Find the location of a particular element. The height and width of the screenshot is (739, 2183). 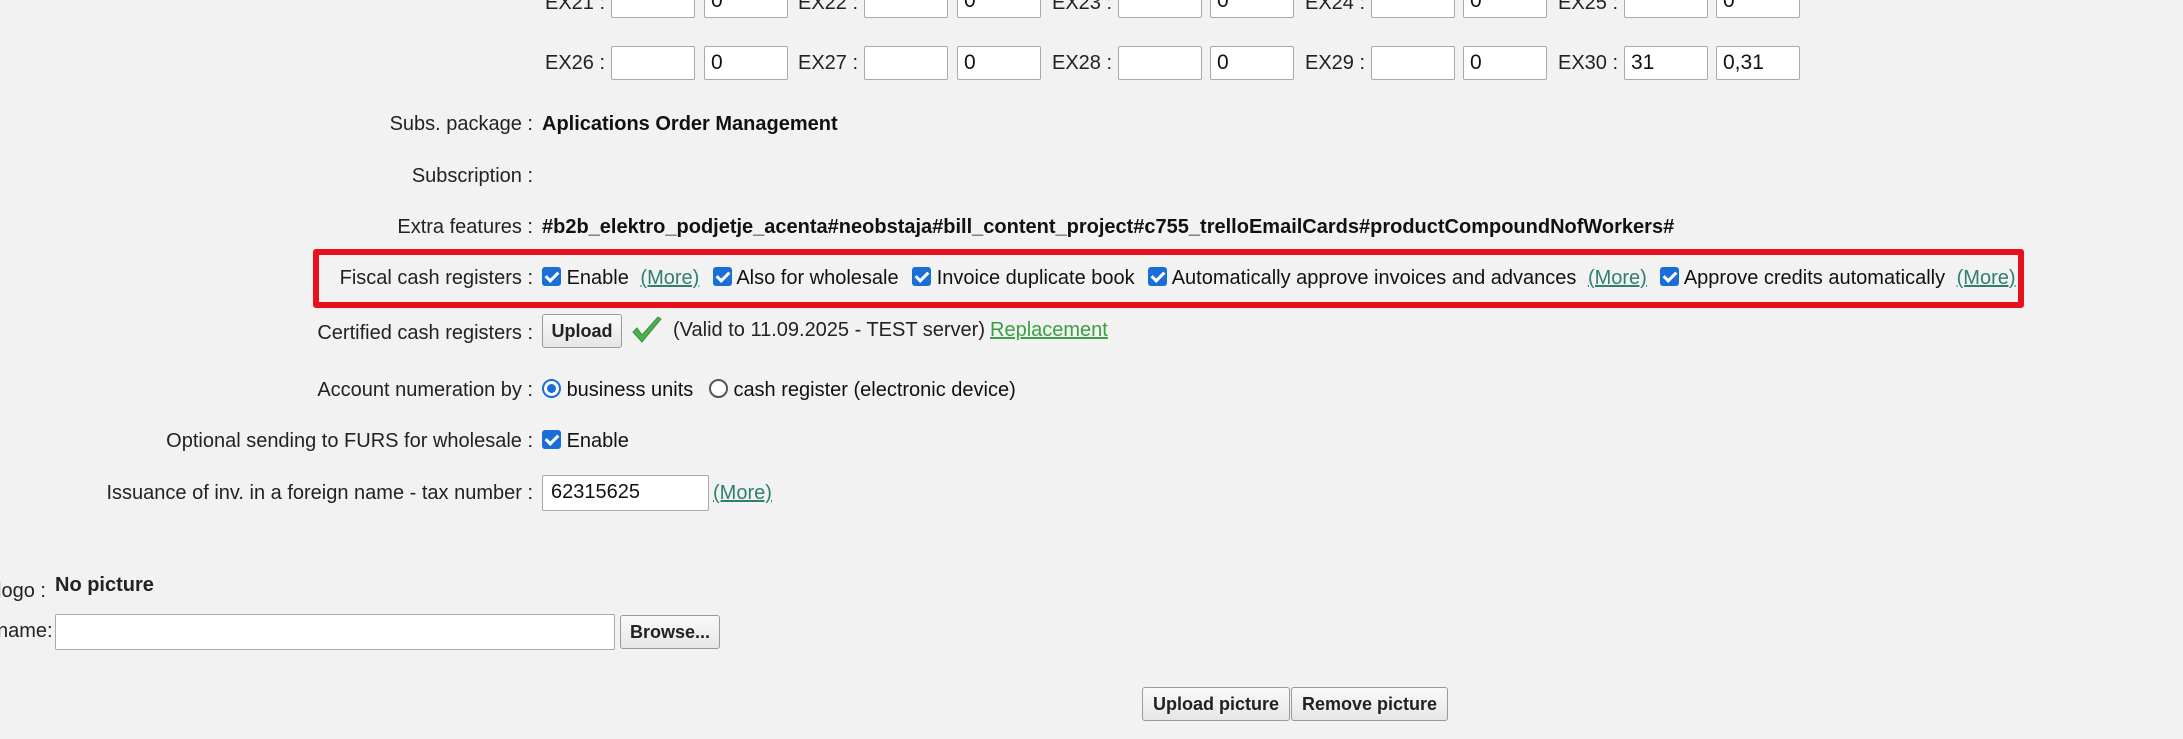

subs-package-label: Subs. package : is located at coordinates (461, 124).